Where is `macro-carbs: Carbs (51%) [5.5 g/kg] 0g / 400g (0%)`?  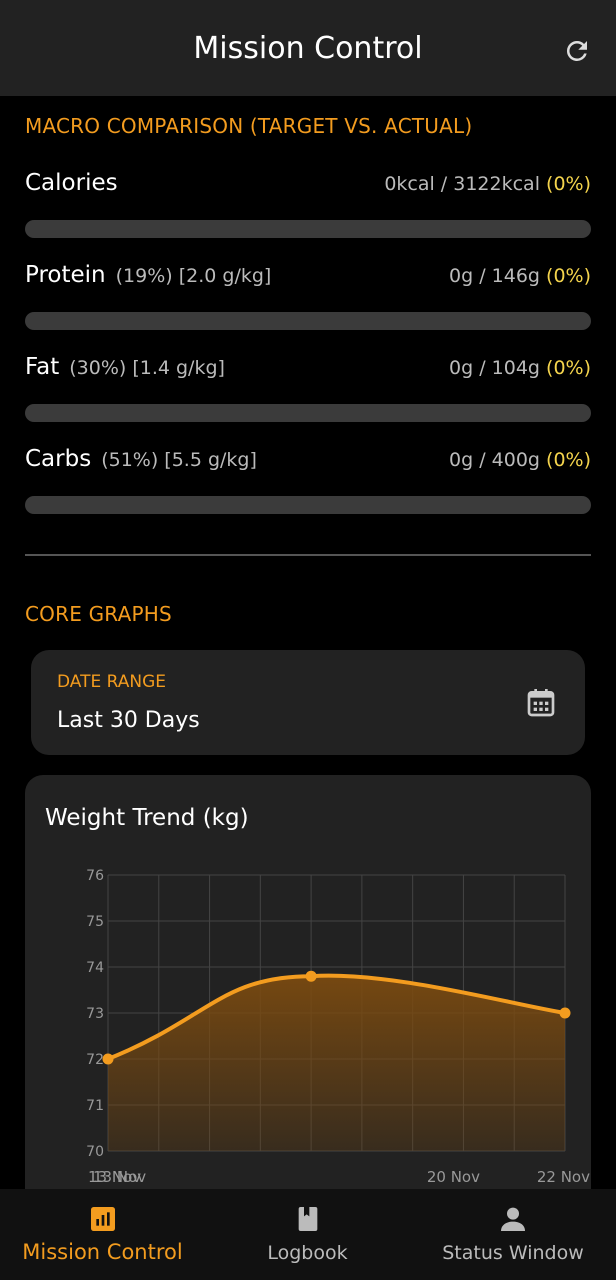
macro-carbs: Carbs (51%) [5.5 g/kg] 0g / 400g (0%) is located at coordinates (308, 480).